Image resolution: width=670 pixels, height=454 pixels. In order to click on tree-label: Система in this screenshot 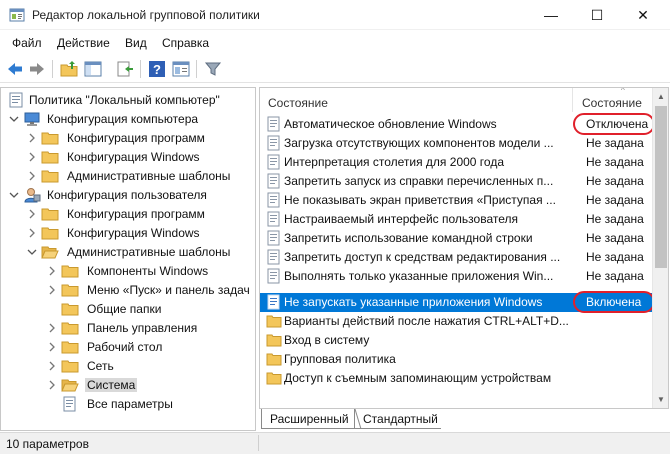, I will do `click(111, 385)`.